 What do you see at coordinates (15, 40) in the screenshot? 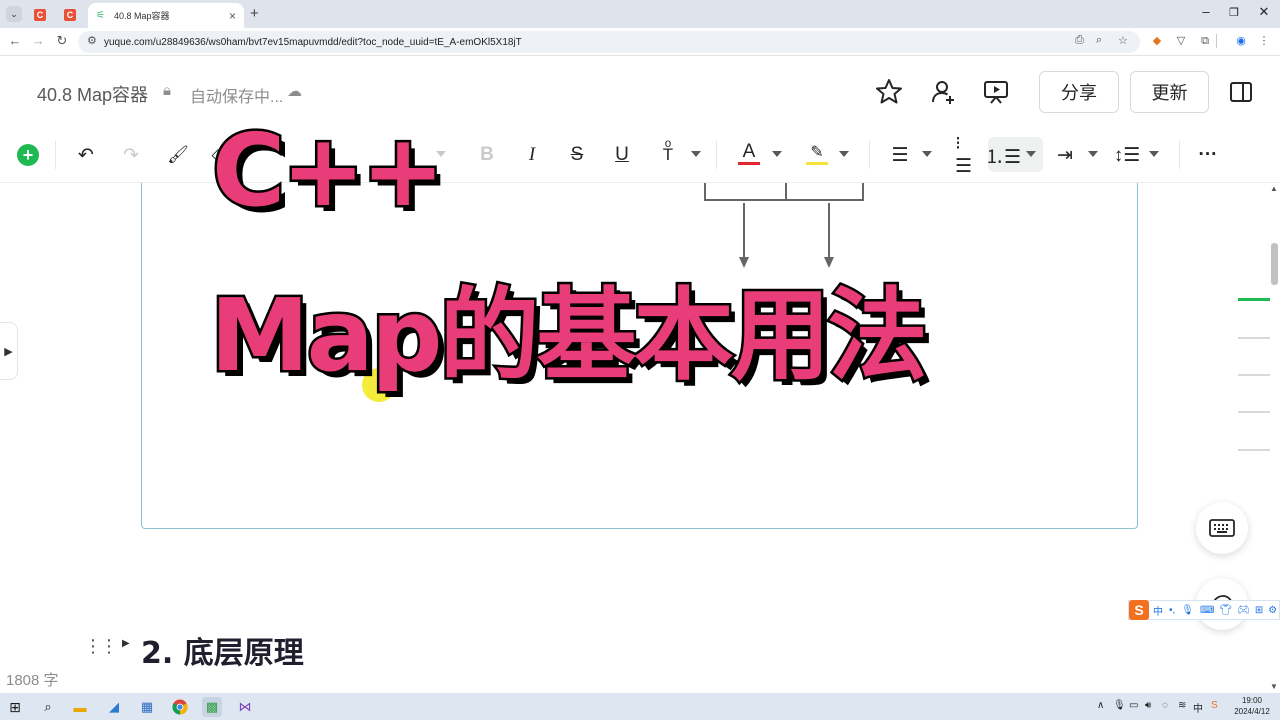
I see `back-icon: ←` at bounding box center [15, 40].